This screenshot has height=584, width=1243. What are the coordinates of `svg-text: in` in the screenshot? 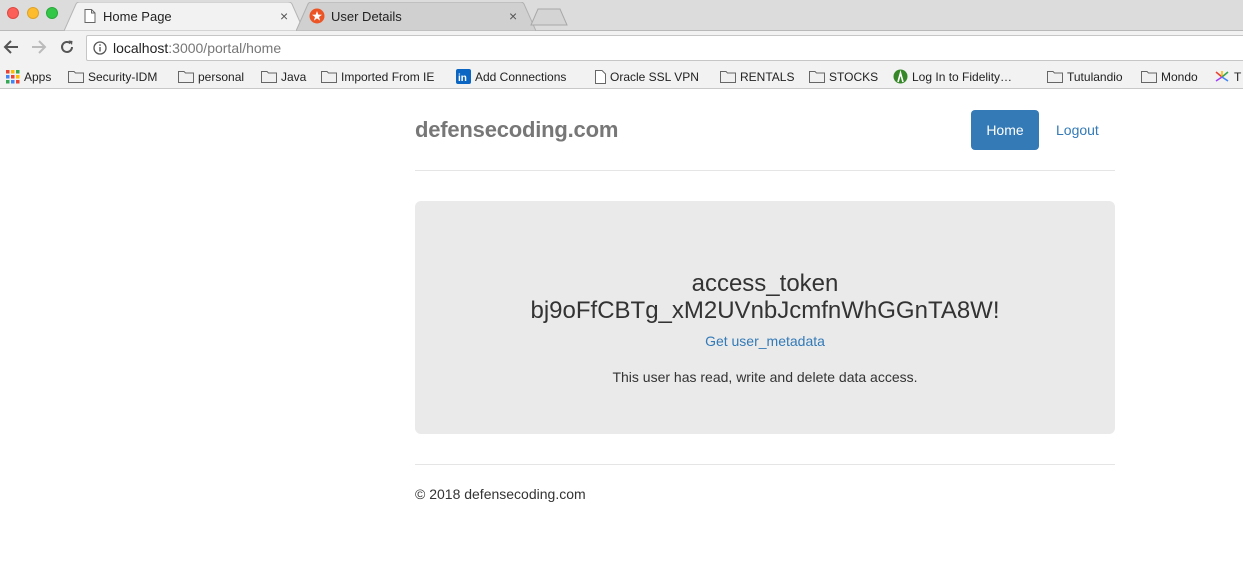 It's located at (462, 78).